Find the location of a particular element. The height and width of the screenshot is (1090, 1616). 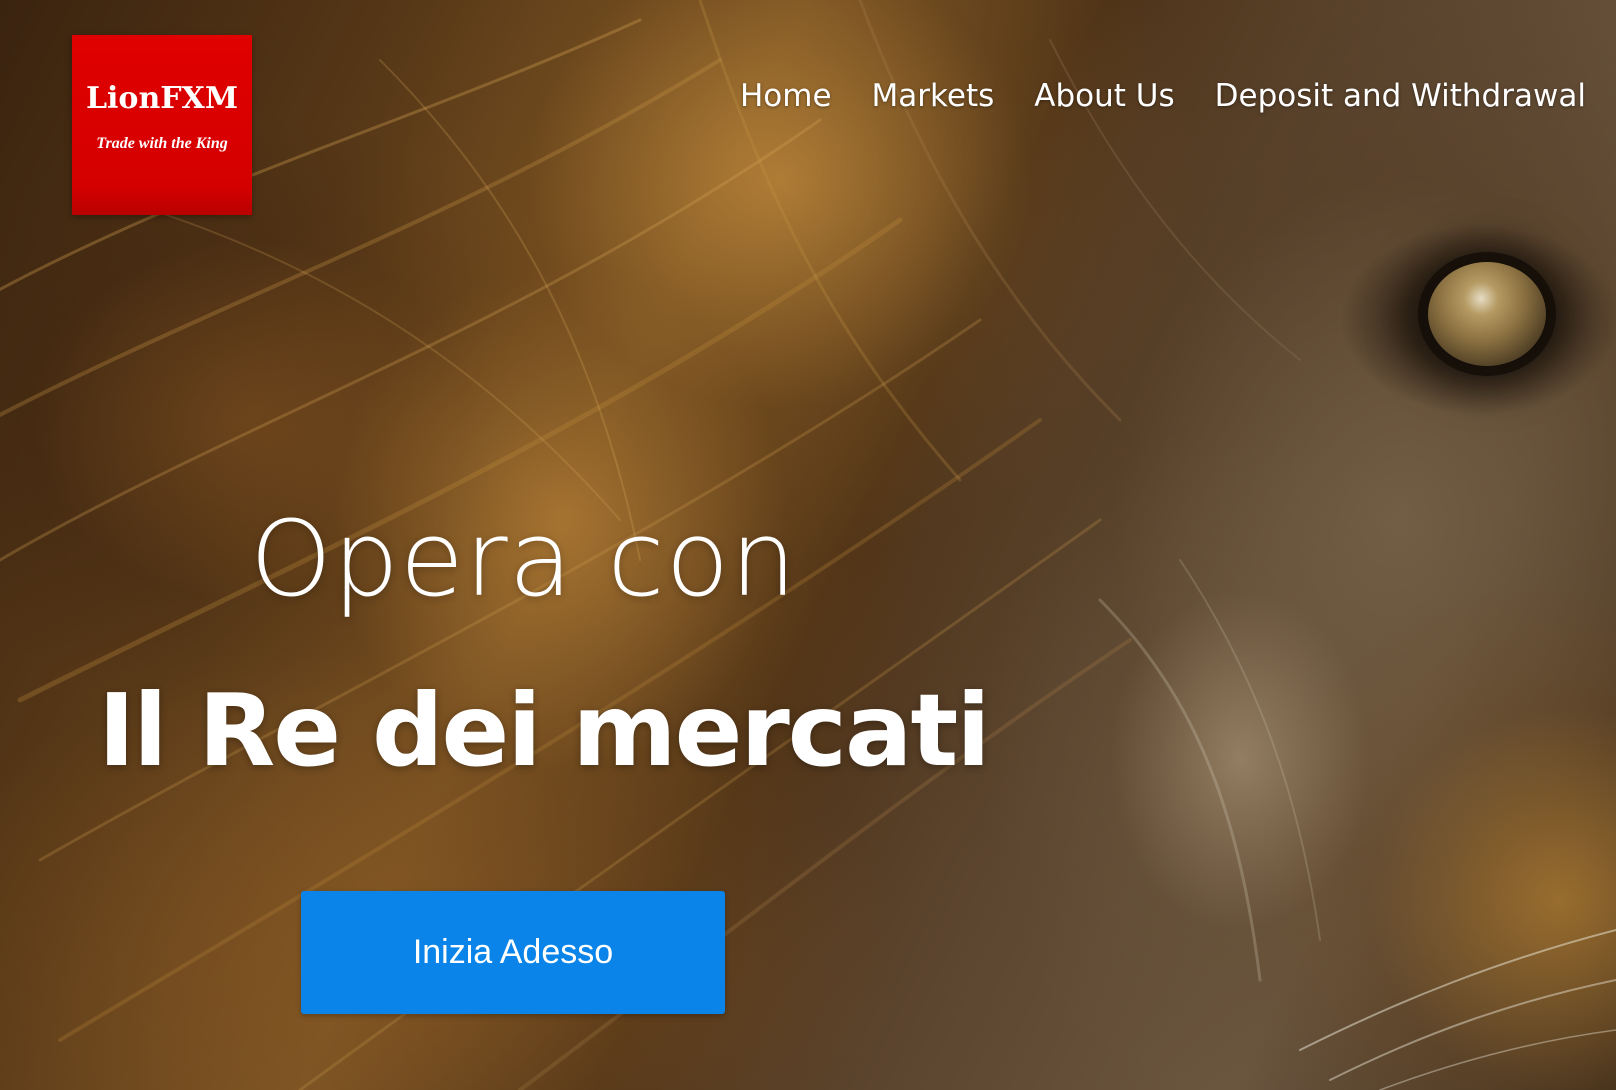

hero-headline-line2: Il Re dei mercati is located at coordinates (544, 730).